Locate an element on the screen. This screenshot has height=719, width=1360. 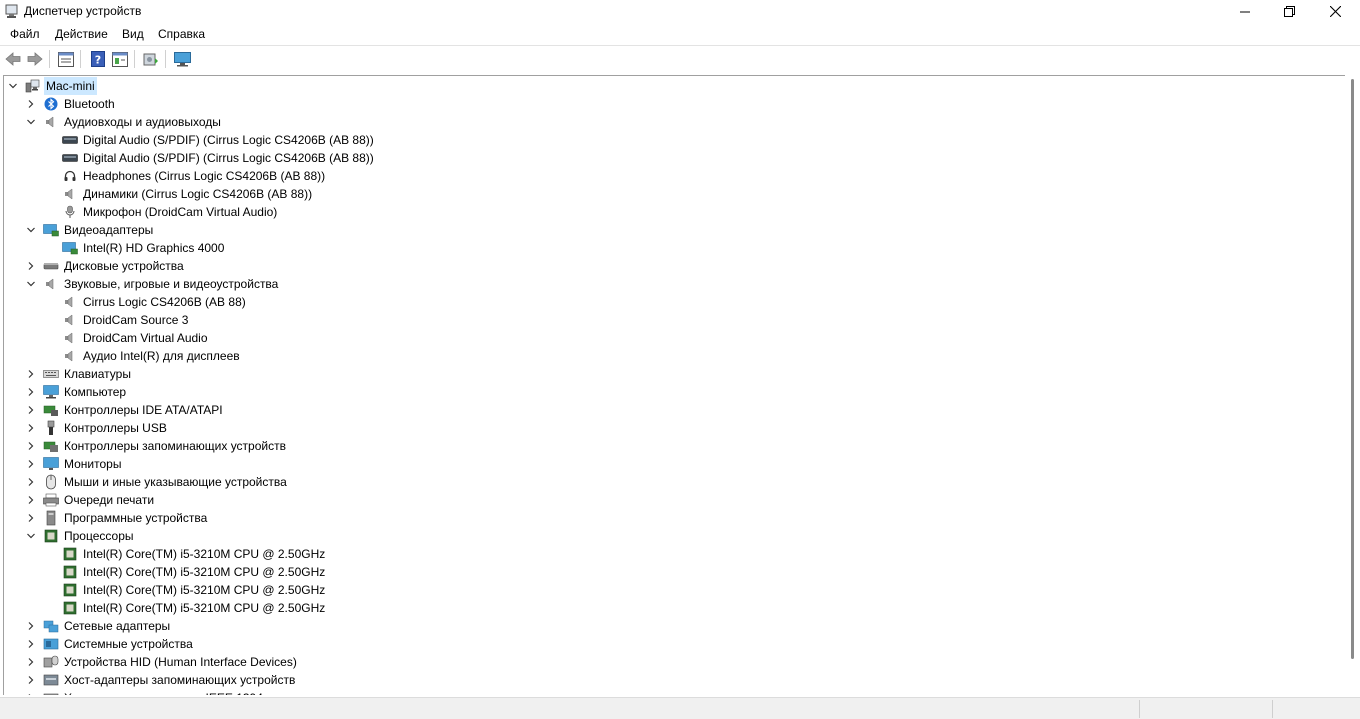
vertical-scrollbar is located at coordinates (1353, 385).